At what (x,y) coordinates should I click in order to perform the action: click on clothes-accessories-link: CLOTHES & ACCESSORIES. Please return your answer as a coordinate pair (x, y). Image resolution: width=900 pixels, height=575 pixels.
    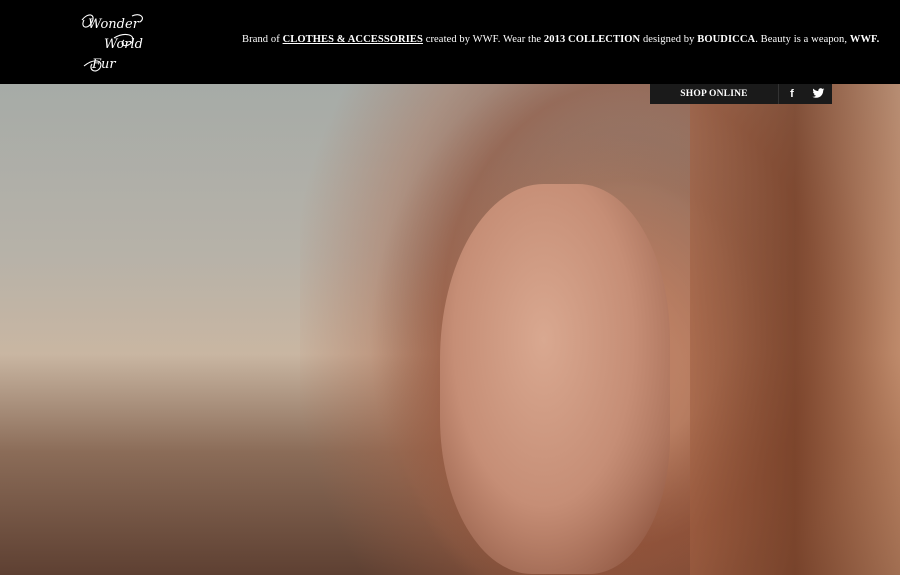
    Looking at the image, I should click on (353, 39).